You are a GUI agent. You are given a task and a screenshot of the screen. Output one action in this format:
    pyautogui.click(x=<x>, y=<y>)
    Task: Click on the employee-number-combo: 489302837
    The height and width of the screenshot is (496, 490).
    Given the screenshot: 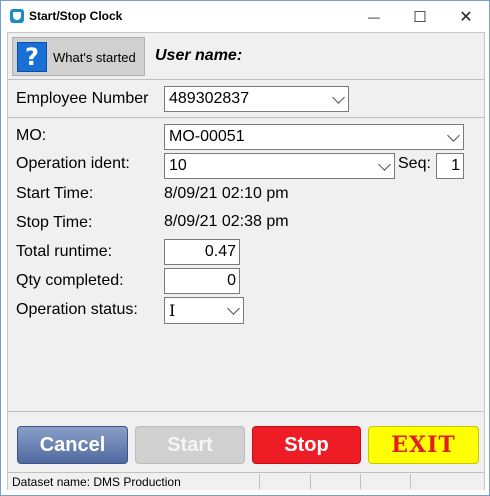 What is the action you would take?
    pyautogui.click(x=256, y=99)
    